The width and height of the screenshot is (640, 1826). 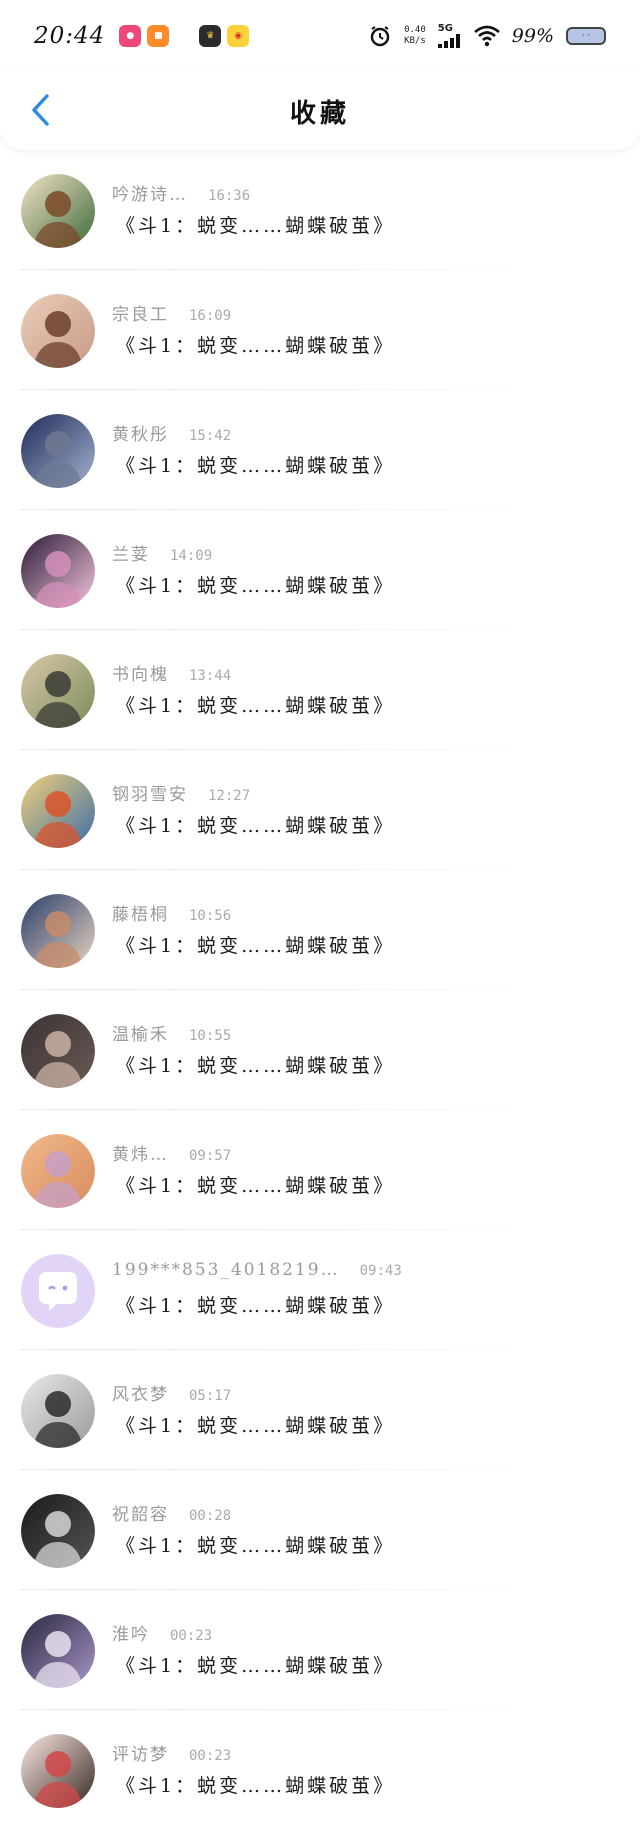 What do you see at coordinates (320, 1768) in the screenshot?
I see `list-item: 评访梦 00:23 《斗1：蜕变……蝴蝶破茧》` at bounding box center [320, 1768].